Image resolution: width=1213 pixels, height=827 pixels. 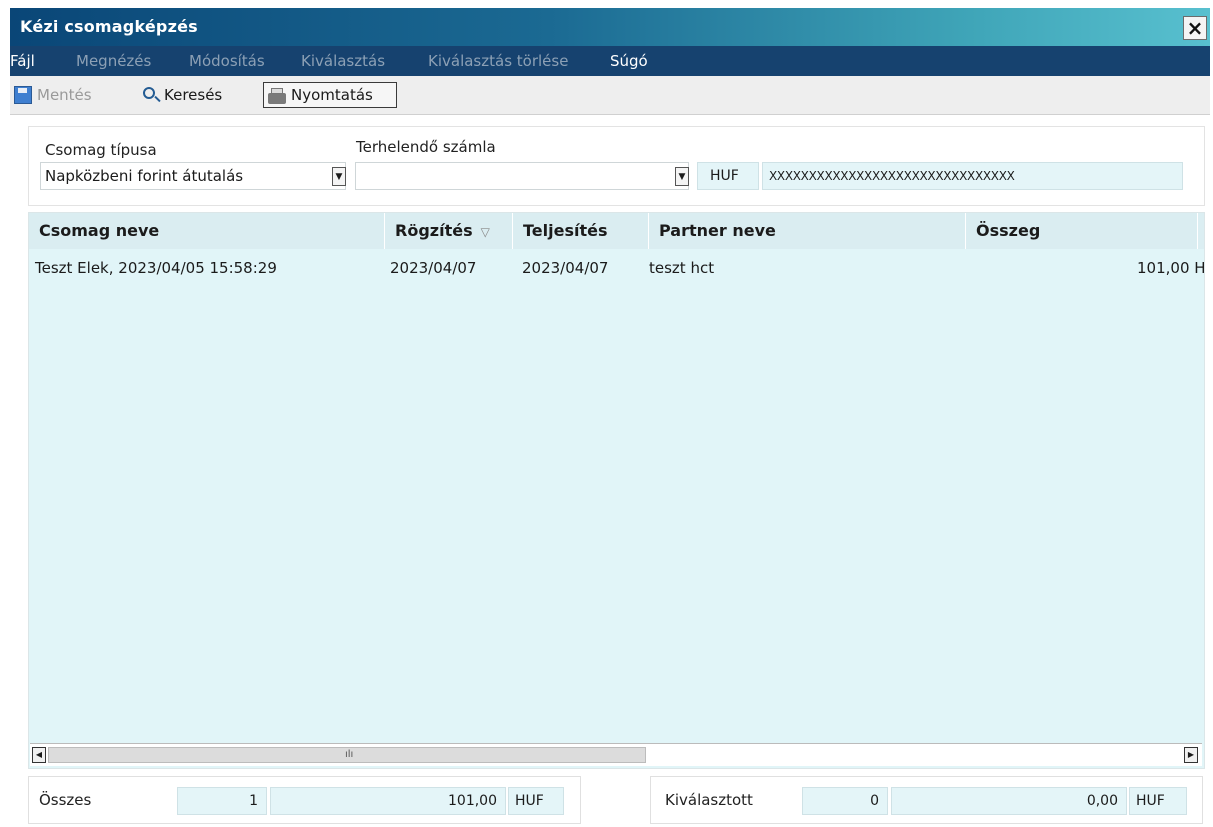 I want to click on search-button: Keresés, so click(x=182, y=95).